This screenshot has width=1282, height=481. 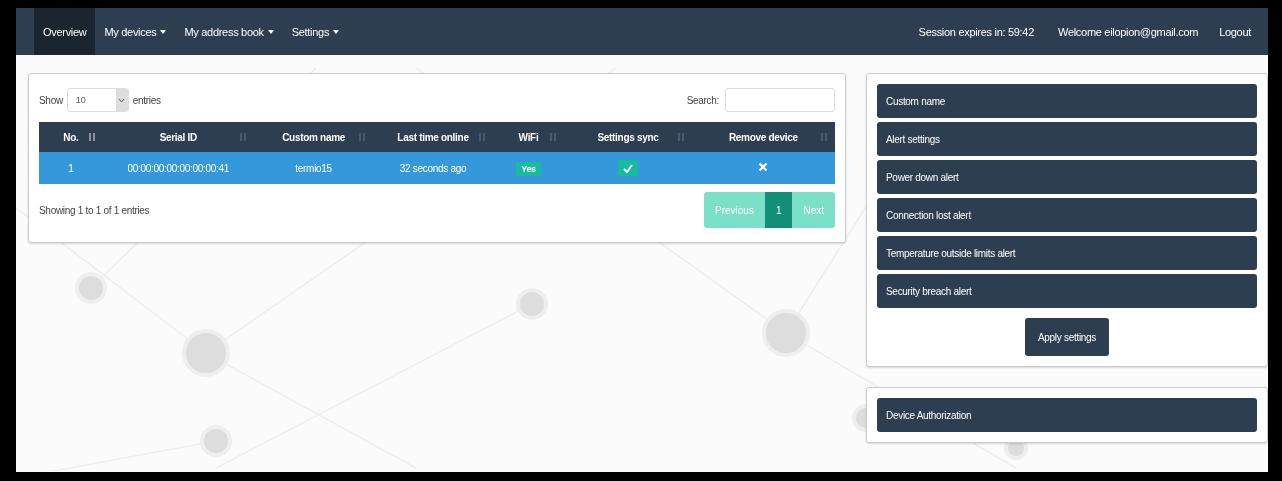 I want to click on remove-icon, so click(x=763, y=167).